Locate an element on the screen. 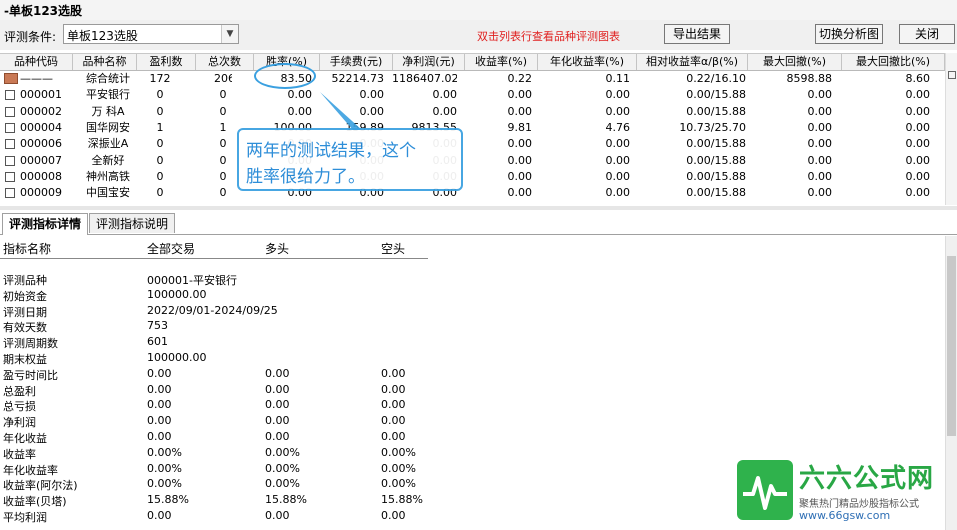 Image resolution: width=957 pixels, height=530 pixels. detail-header-long: 多头 is located at coordinates (277, 249).